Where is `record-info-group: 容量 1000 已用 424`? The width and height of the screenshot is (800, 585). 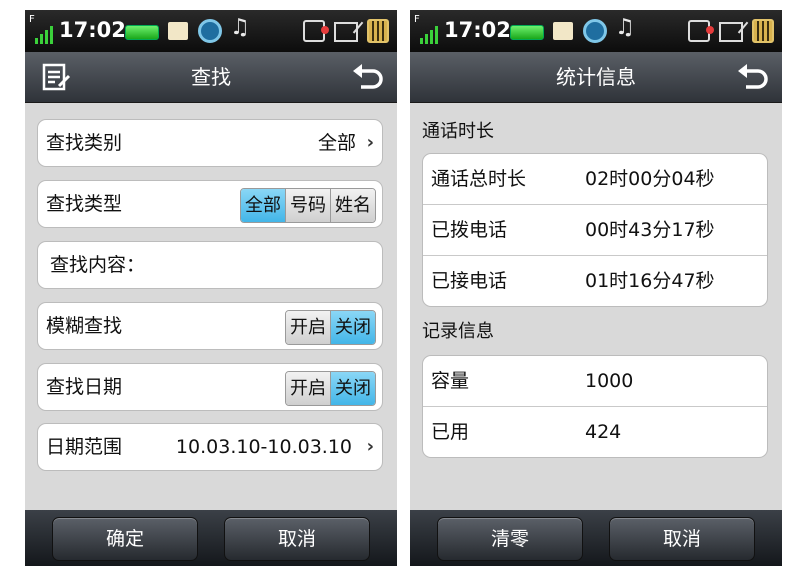
record-info-group: 容量 1000 已用 424 is located at coordinates (595, 406).